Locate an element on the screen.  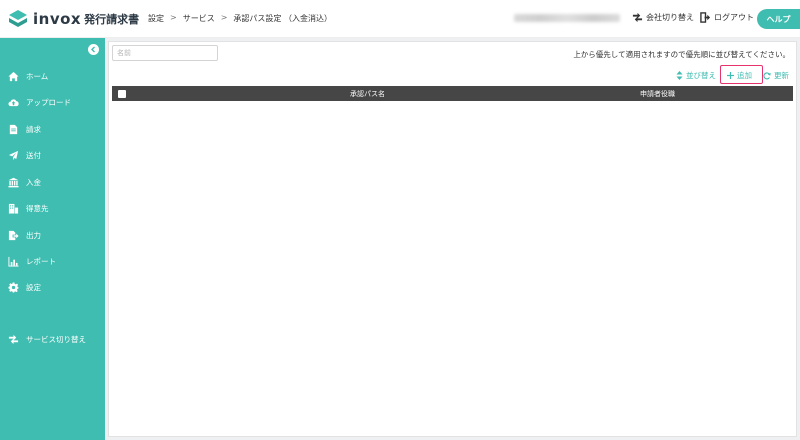
sidebar-item-upload: アップロード is located at coordinates (52, 102).